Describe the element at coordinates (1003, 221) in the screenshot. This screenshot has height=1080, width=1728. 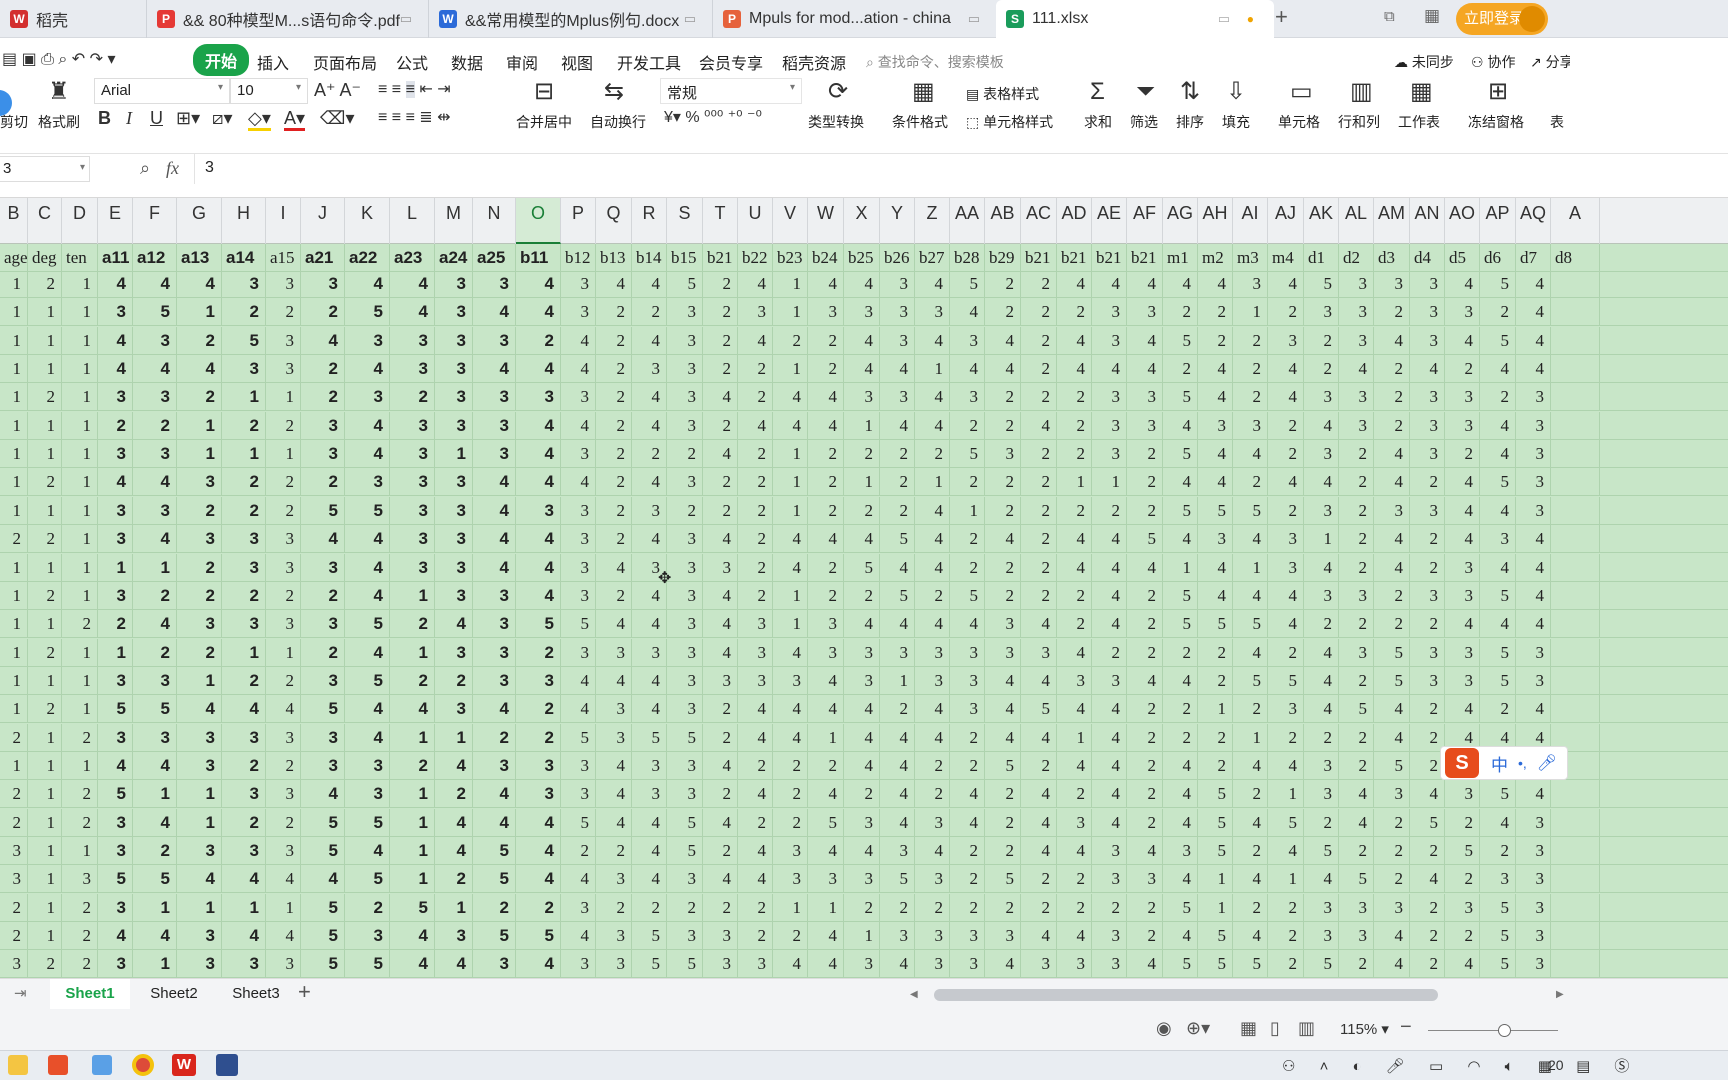
I see `column-header-AB: AB` at that location.